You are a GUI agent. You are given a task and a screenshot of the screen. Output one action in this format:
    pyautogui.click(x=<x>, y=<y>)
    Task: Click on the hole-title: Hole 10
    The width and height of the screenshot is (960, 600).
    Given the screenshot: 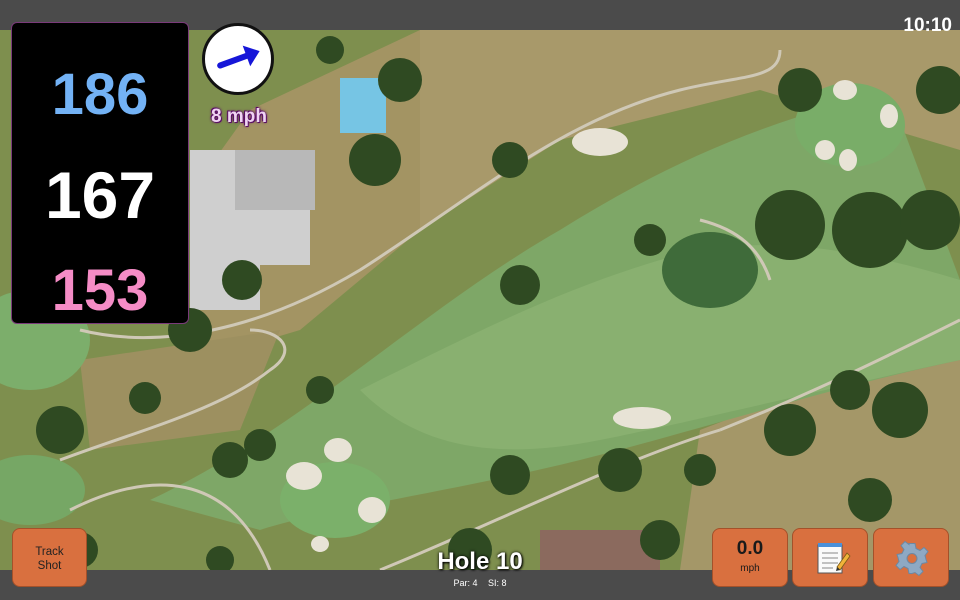 What is the action you would take?
    pyautogui.click(x=480, y=561)
    